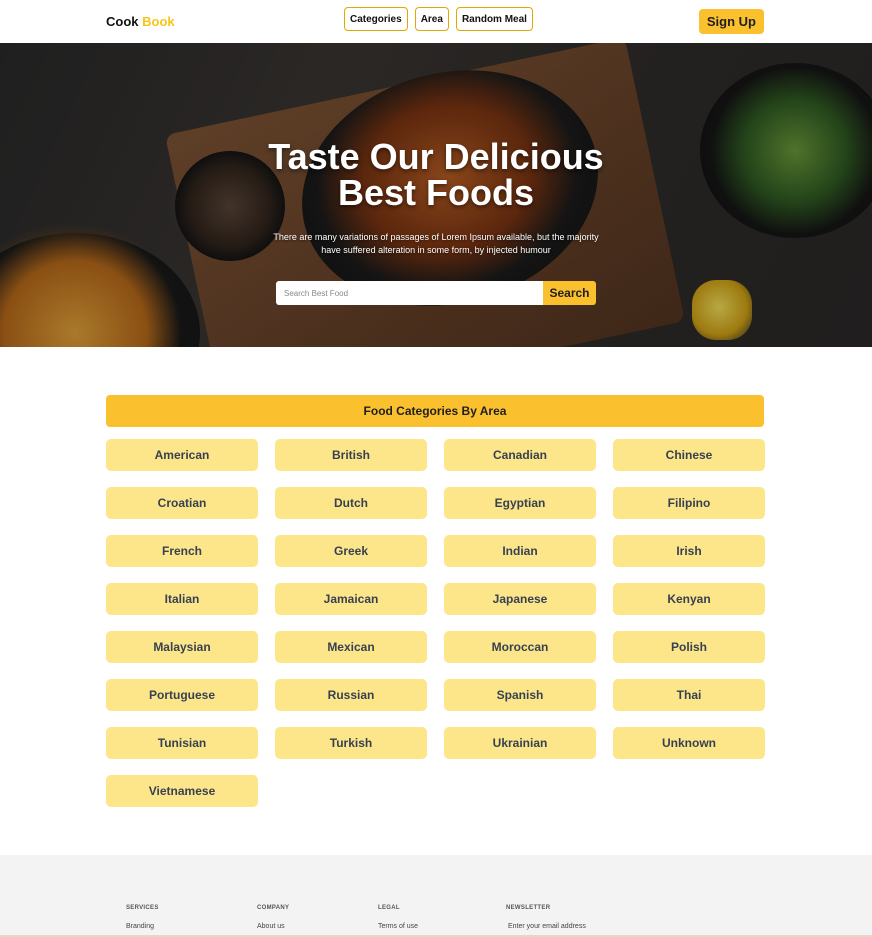 This screenshot has height=937, width=872. I want to click on area-button-indian: Indian, so click(520, 551).